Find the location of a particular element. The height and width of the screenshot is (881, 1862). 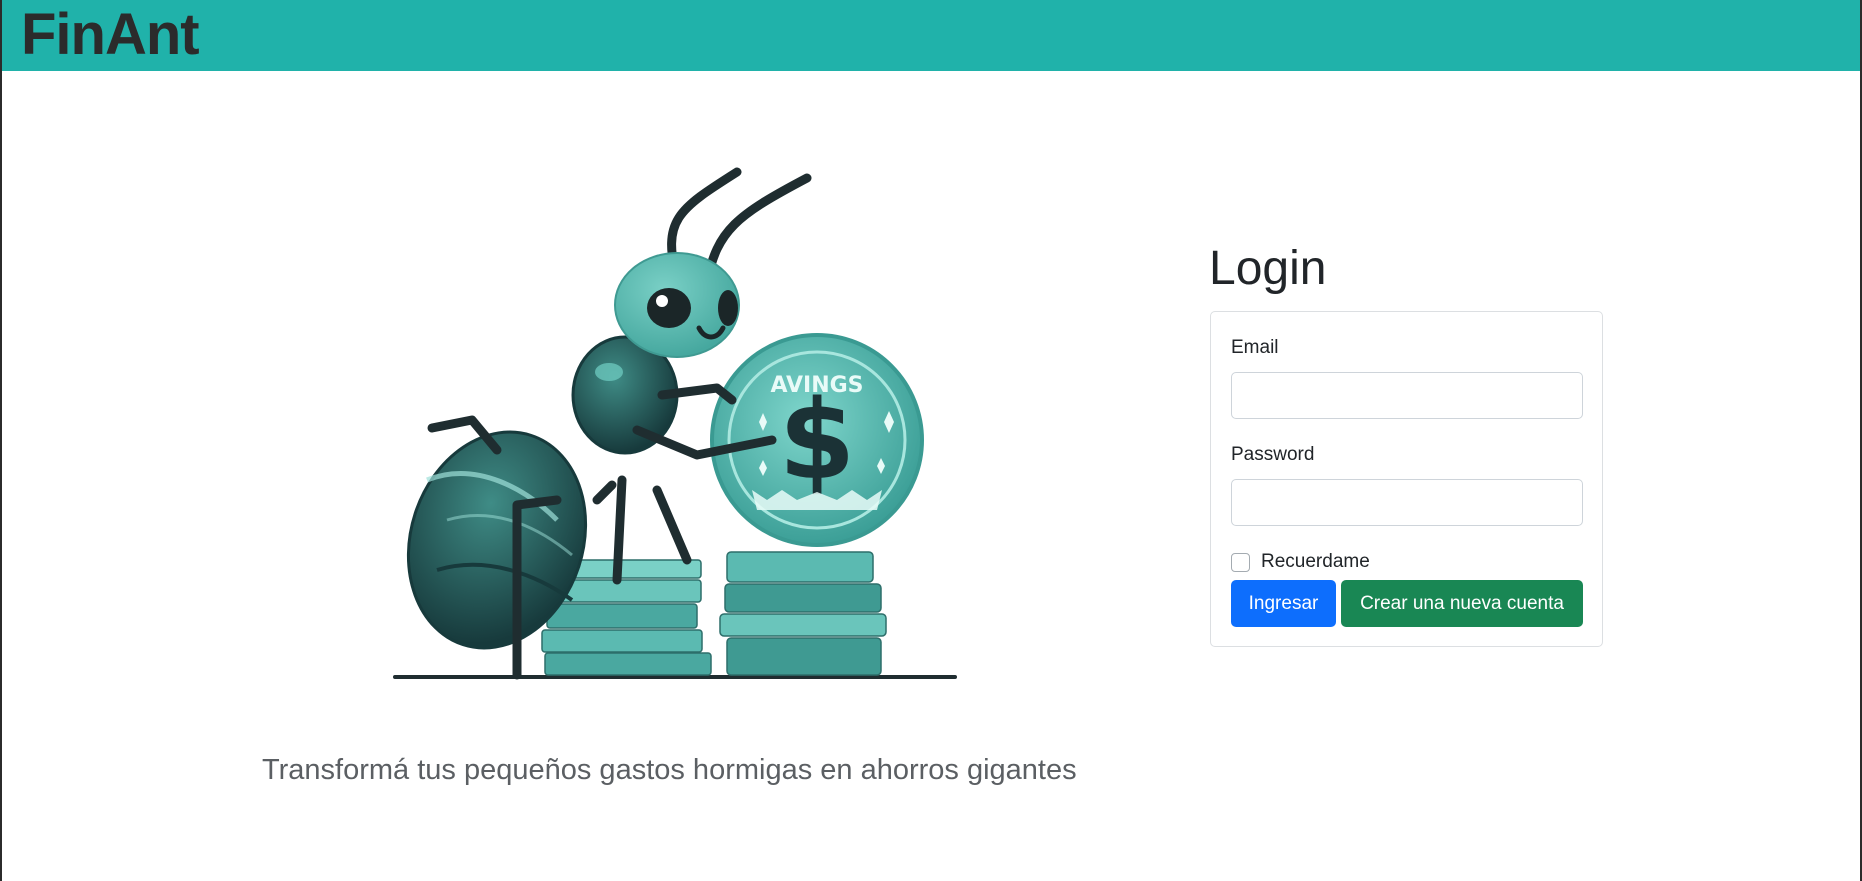

remember-me-row: Recuerdame is located at coordinates (1300, 562).